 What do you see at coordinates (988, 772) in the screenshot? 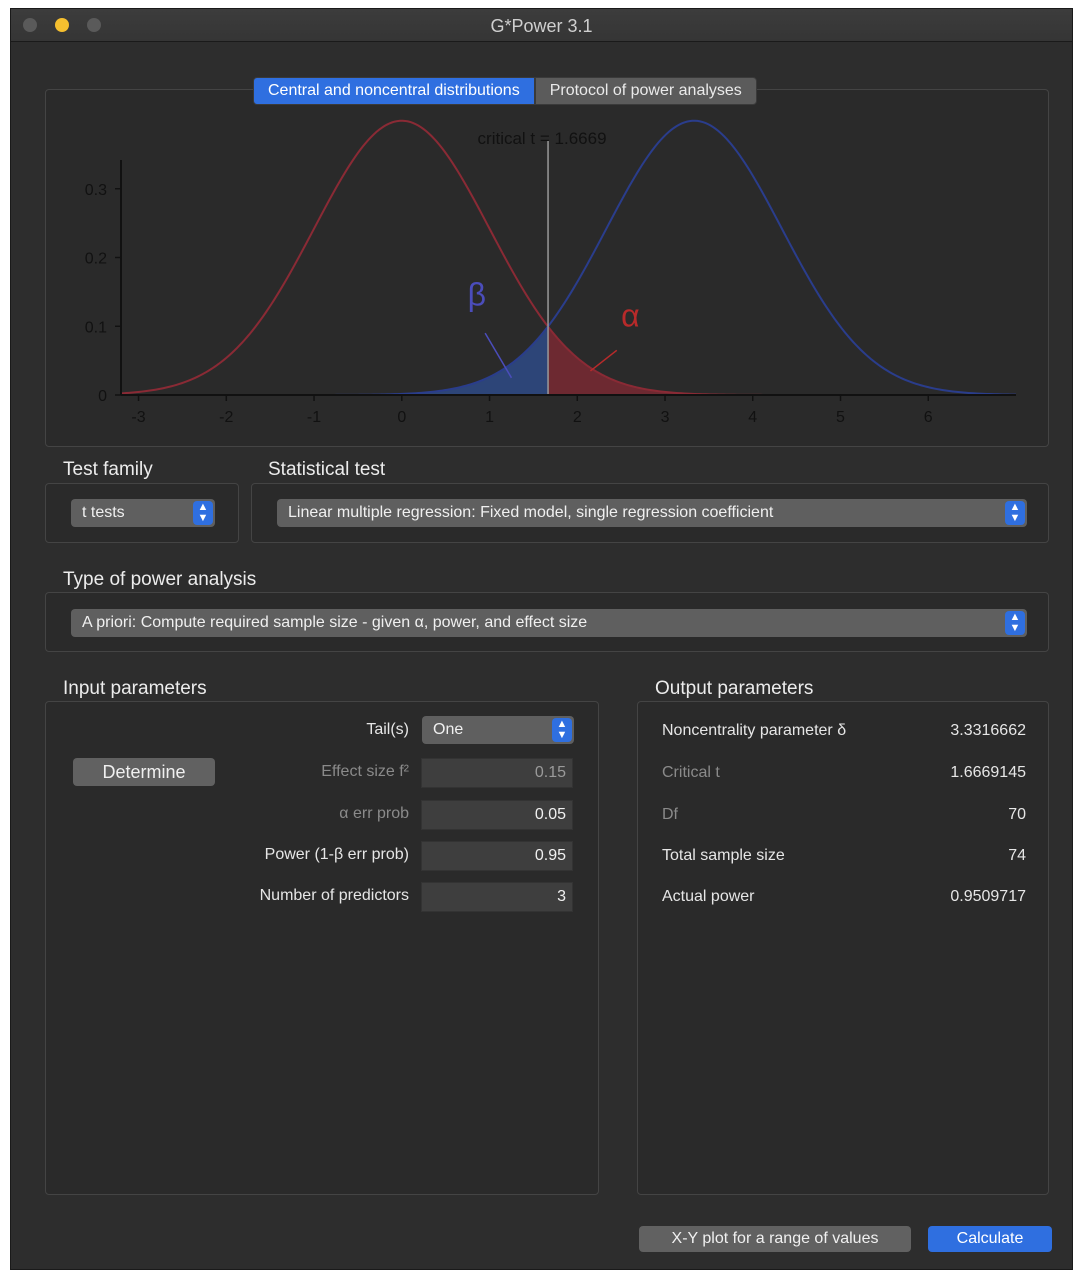
I see `critical-t-value: 1.6669145` at bounding box center [988, 772].